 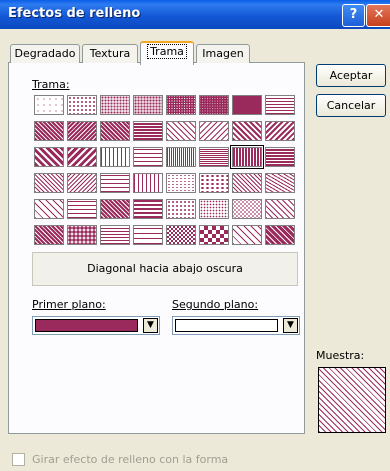 I want to click on foreground-color-select: ▼, so click(x=96, y=325).